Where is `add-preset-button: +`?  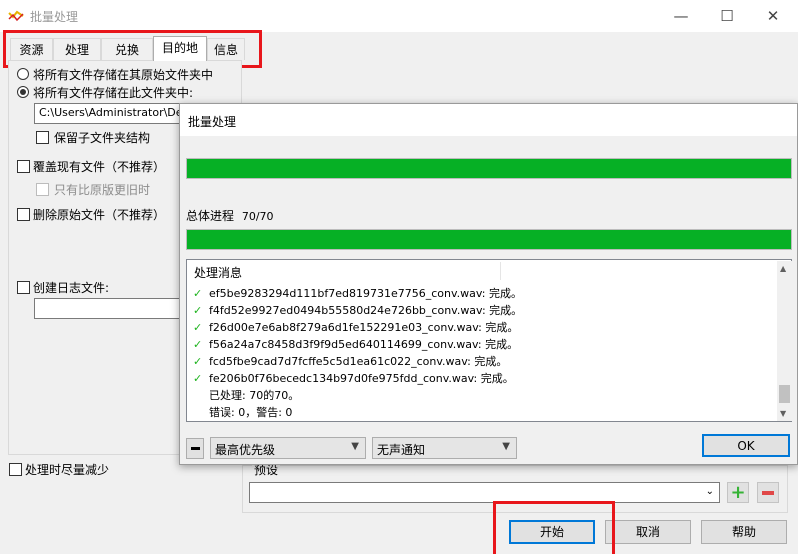 add-preset-button: + is located at coordinates (738, 492).